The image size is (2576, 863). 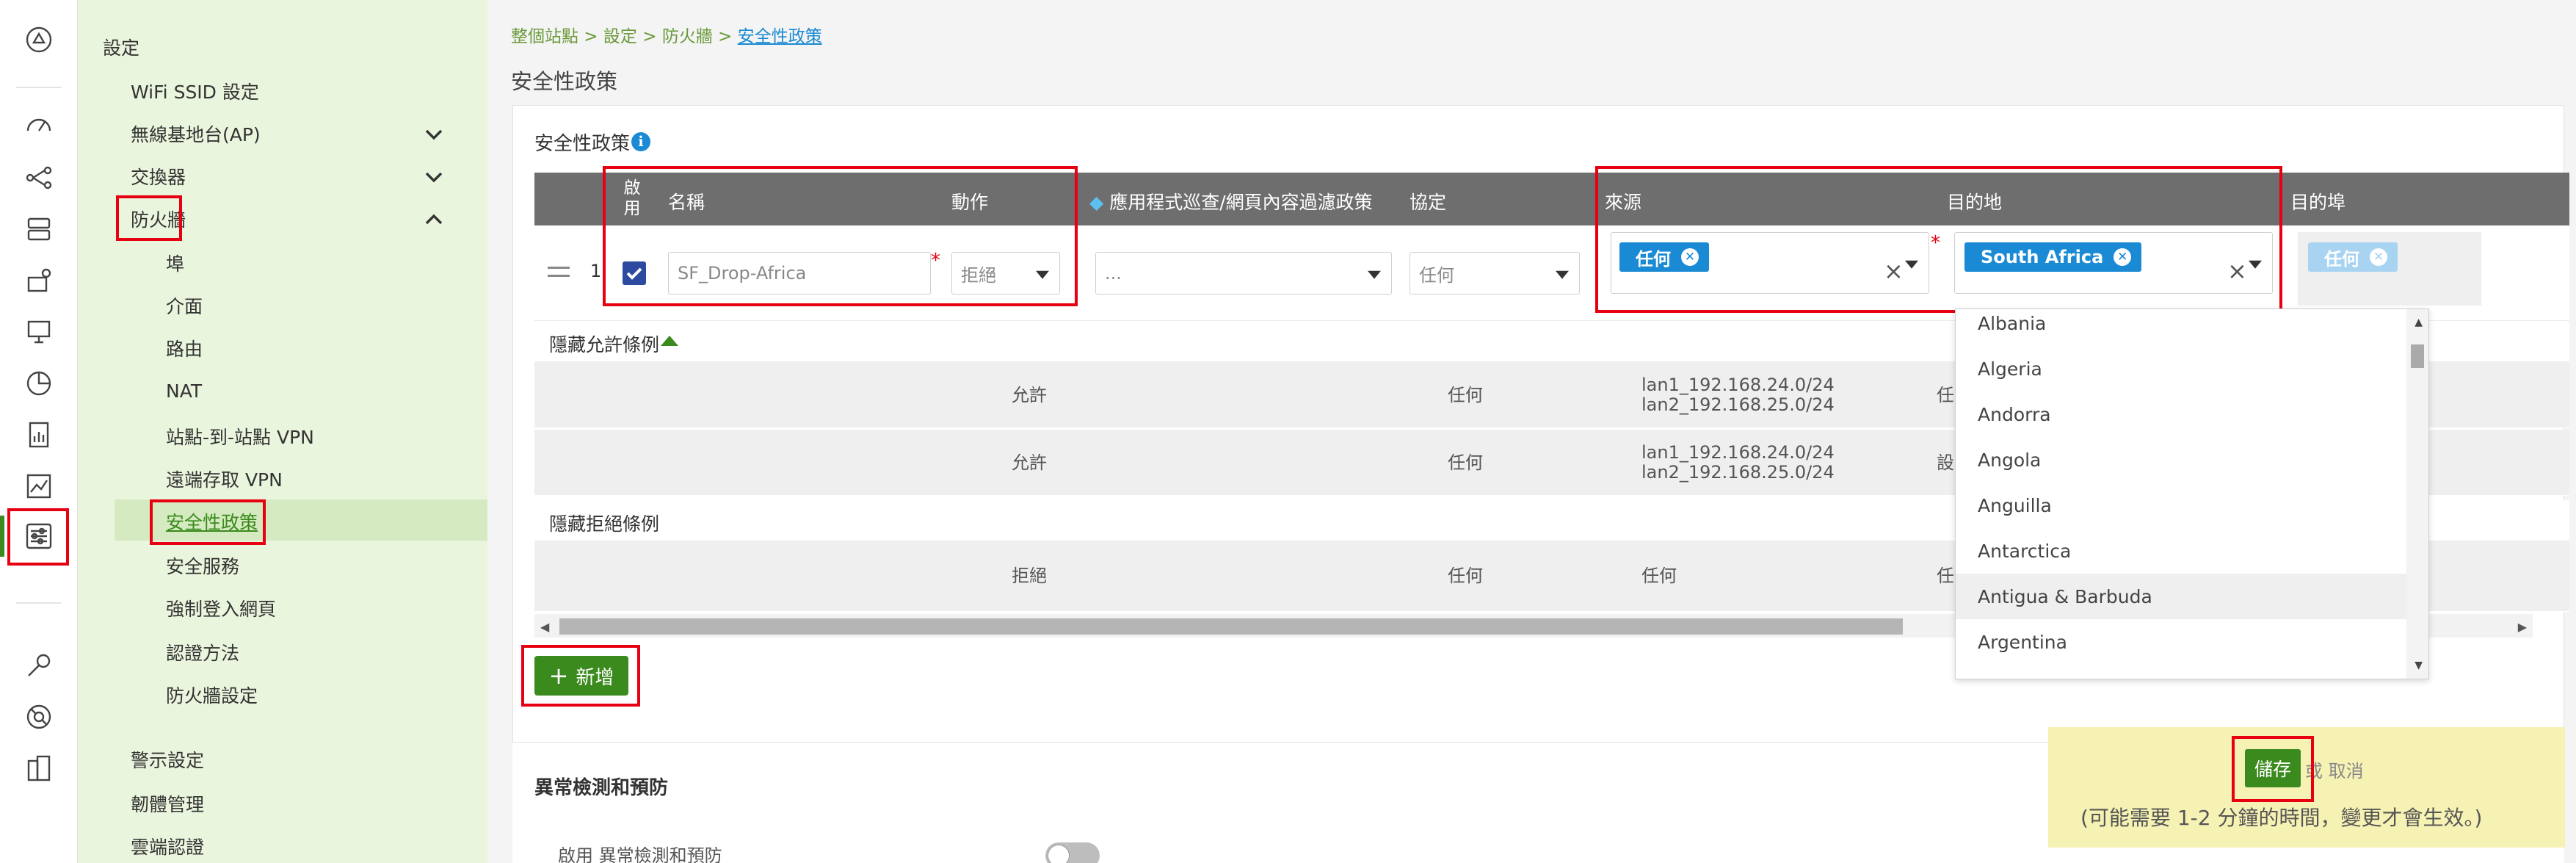 What do you see at coordinates (1495, 273) in the screenshot?
I see `protocol-select: 任何` at bounding box center [1495, 273].